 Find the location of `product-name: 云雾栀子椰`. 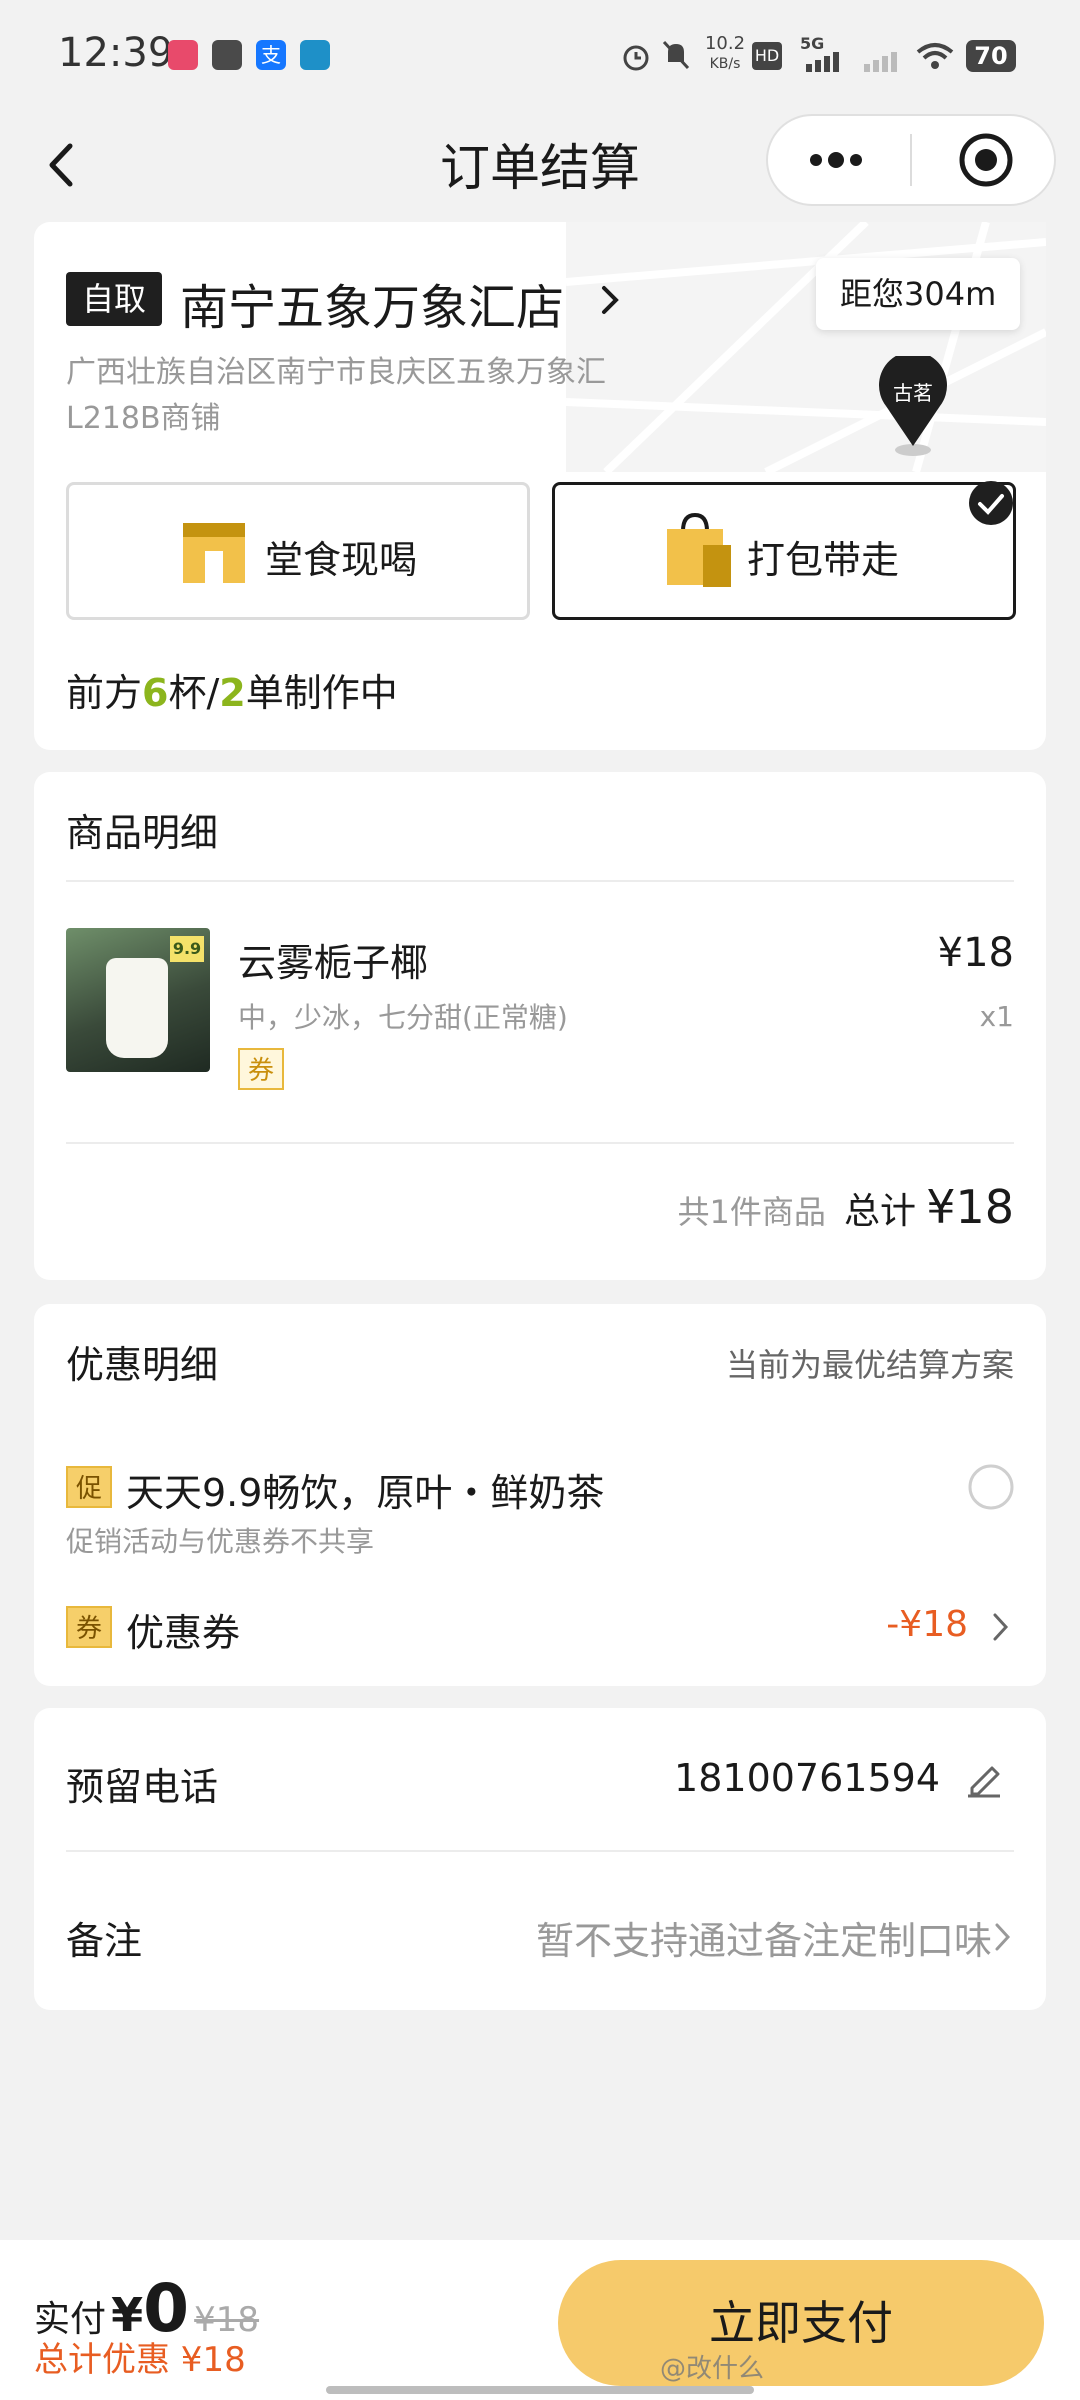

product-name: 云雾栀子椰 is located at coordinates (333, 963).